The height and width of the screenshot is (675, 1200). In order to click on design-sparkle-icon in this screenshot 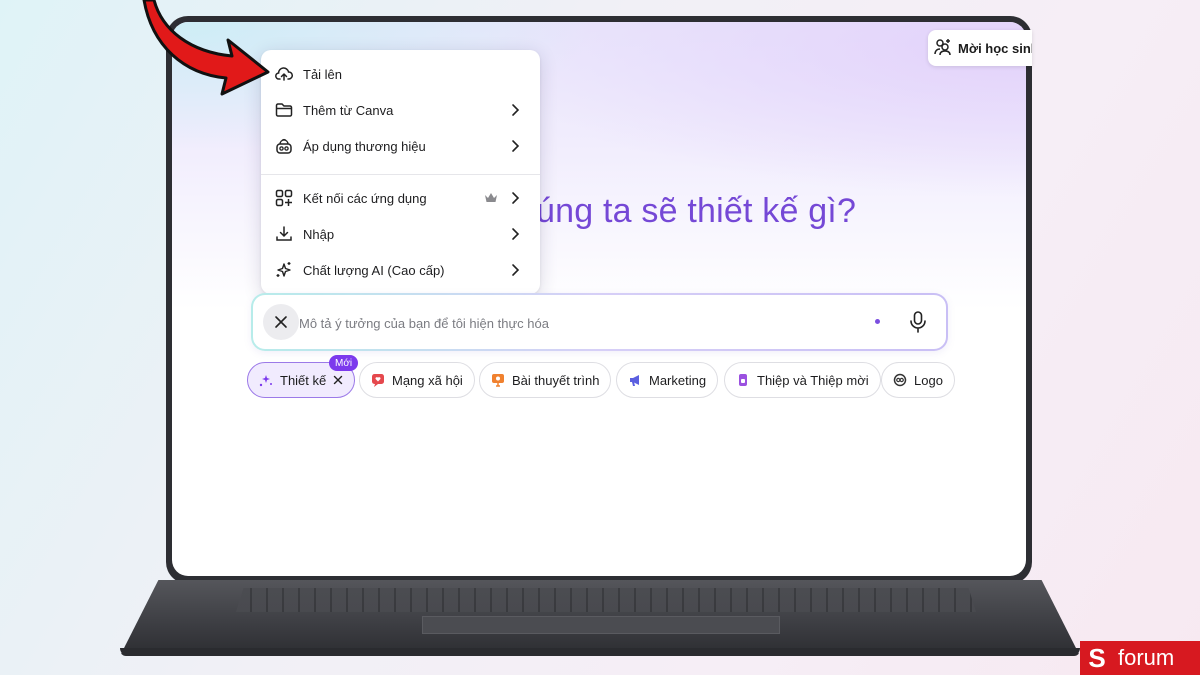, I will do `click(266, 380)`.